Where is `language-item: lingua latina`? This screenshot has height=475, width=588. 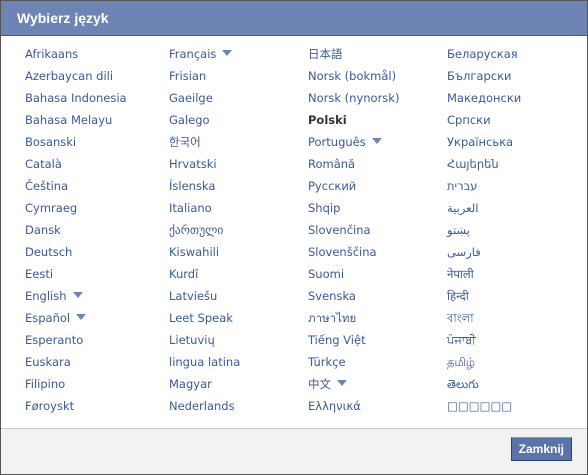
language-item: lingua latina is located at coordinates (239, 365).